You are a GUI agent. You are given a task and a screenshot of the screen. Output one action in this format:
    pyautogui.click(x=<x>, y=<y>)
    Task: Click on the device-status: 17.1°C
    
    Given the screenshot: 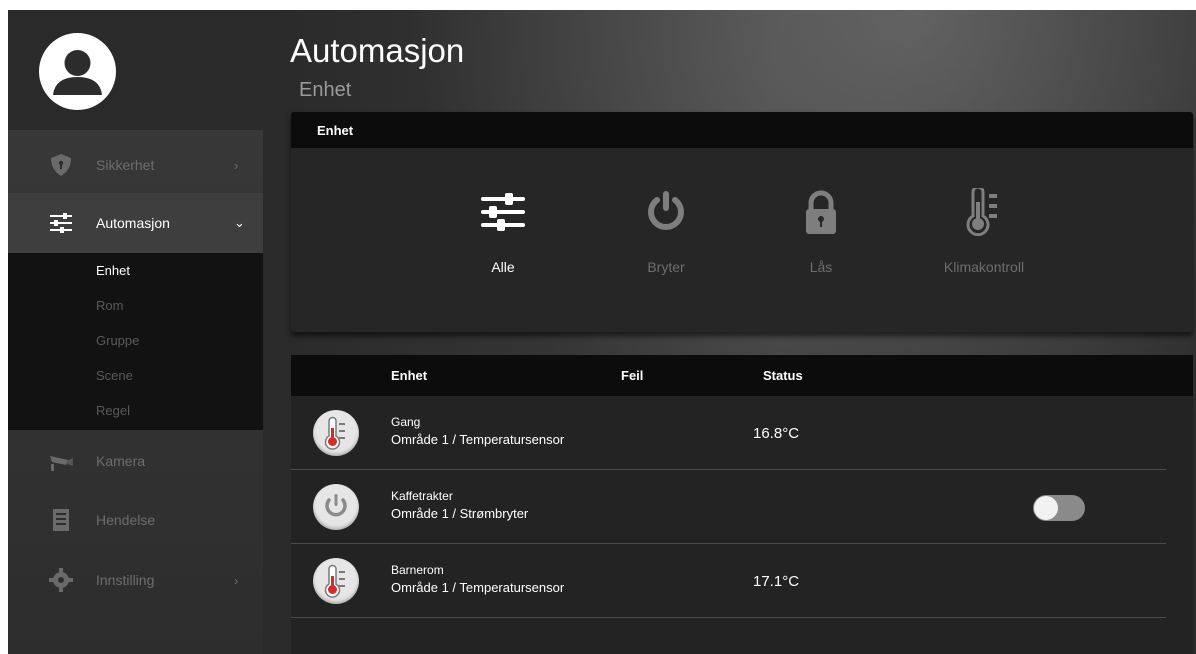 What is the action you would take?
    pyautogui.click(x=776, y=581)
    